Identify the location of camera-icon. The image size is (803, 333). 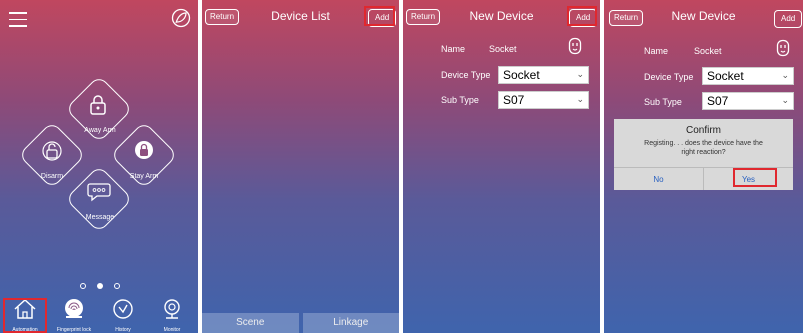
(172, 309).